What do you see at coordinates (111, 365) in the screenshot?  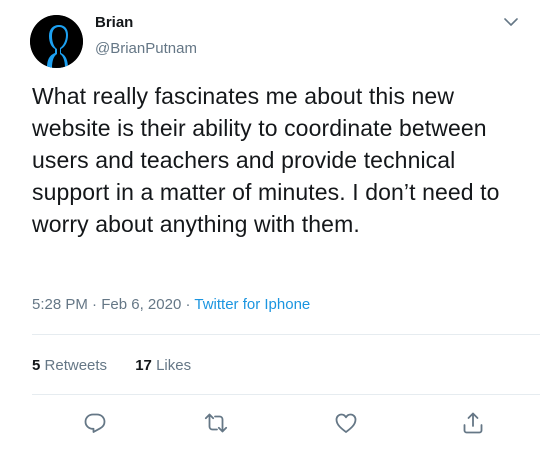 I see `tweet-stats: 5 Retweets 17 Likes` at bounding box center [111, 365].